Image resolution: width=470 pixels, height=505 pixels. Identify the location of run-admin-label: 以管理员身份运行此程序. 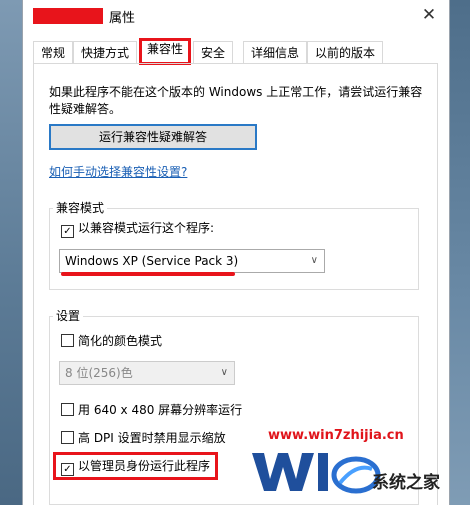
(144, 466).